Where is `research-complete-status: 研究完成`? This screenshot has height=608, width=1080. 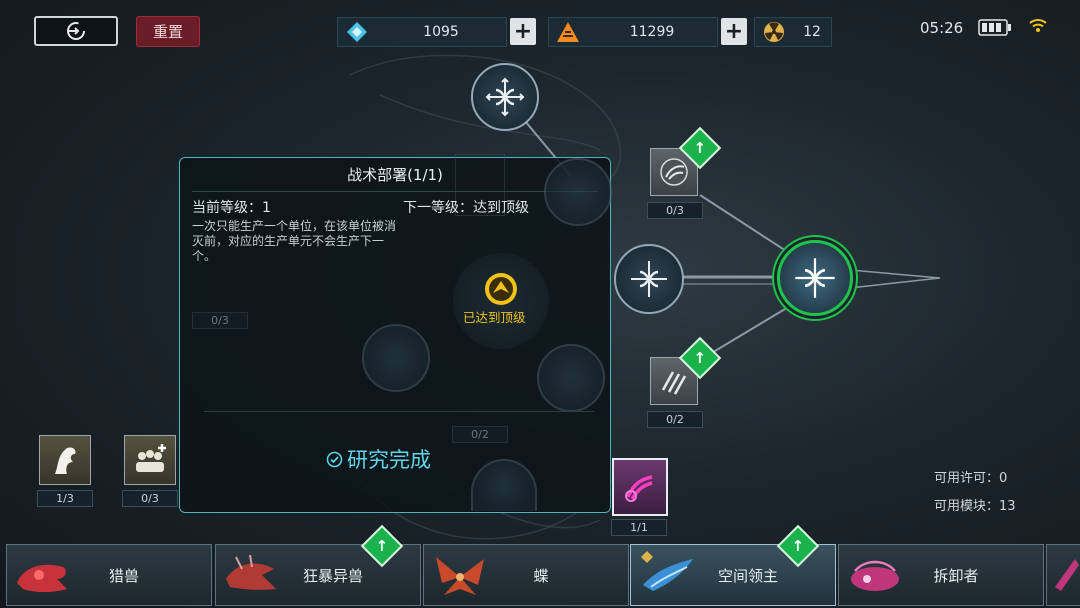
research-complete-status: 研究完成 is located at coordinates (378, 459).